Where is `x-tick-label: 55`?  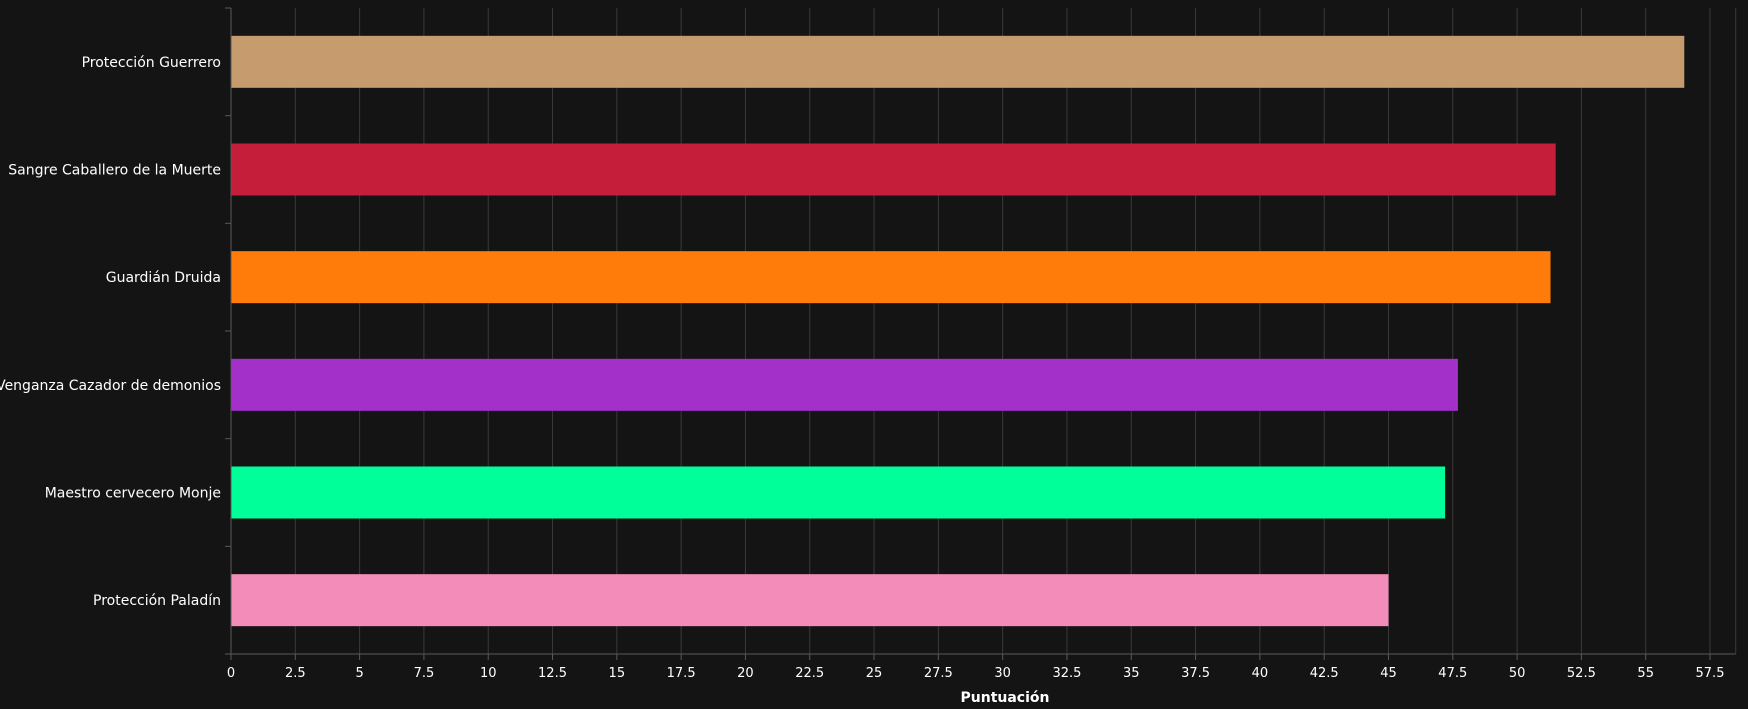
x-tick-label: 55 is located at coordinates (1645, 673).